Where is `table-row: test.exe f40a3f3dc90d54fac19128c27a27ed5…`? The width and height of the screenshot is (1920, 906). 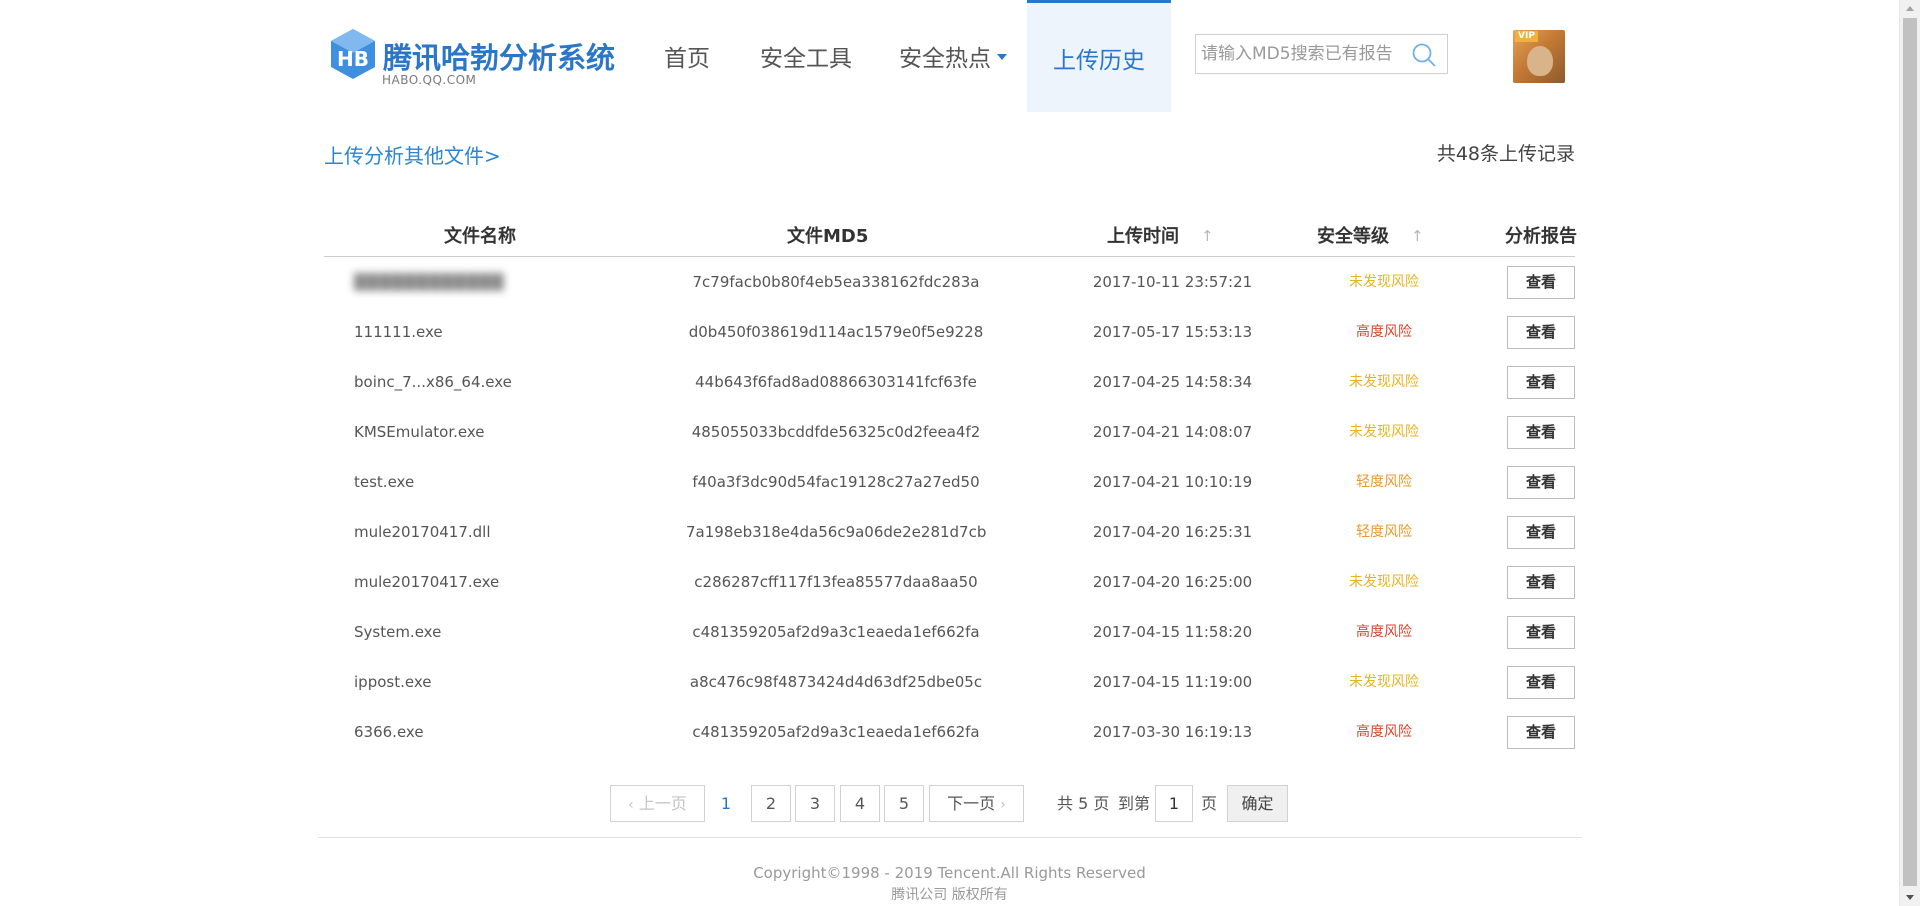
table-row: test.exe f40a3f3dc90d54fac19128c27a27ed5… is located at coordinates (949, 482).